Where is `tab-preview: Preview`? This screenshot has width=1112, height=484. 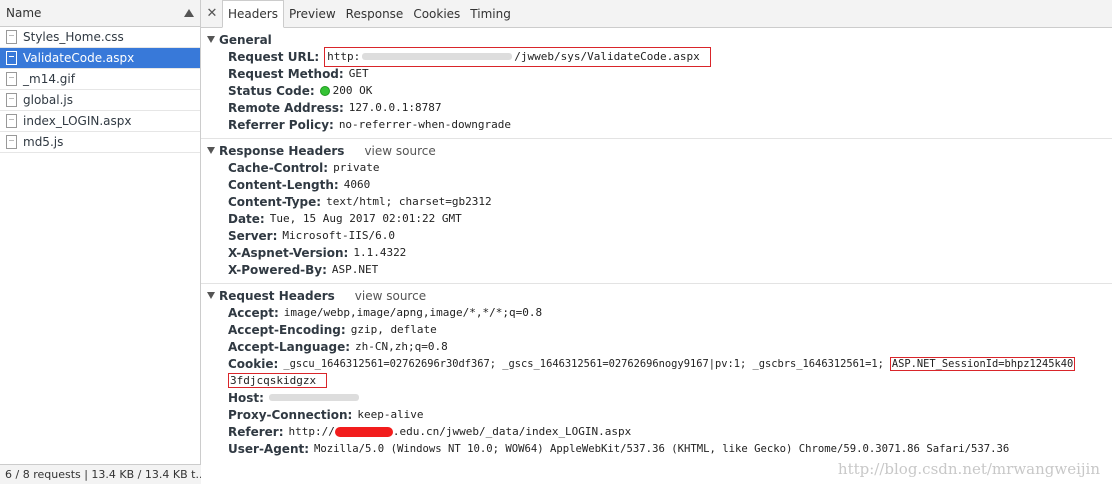 tab-preview: Preview is located at coordinates (312, 13).